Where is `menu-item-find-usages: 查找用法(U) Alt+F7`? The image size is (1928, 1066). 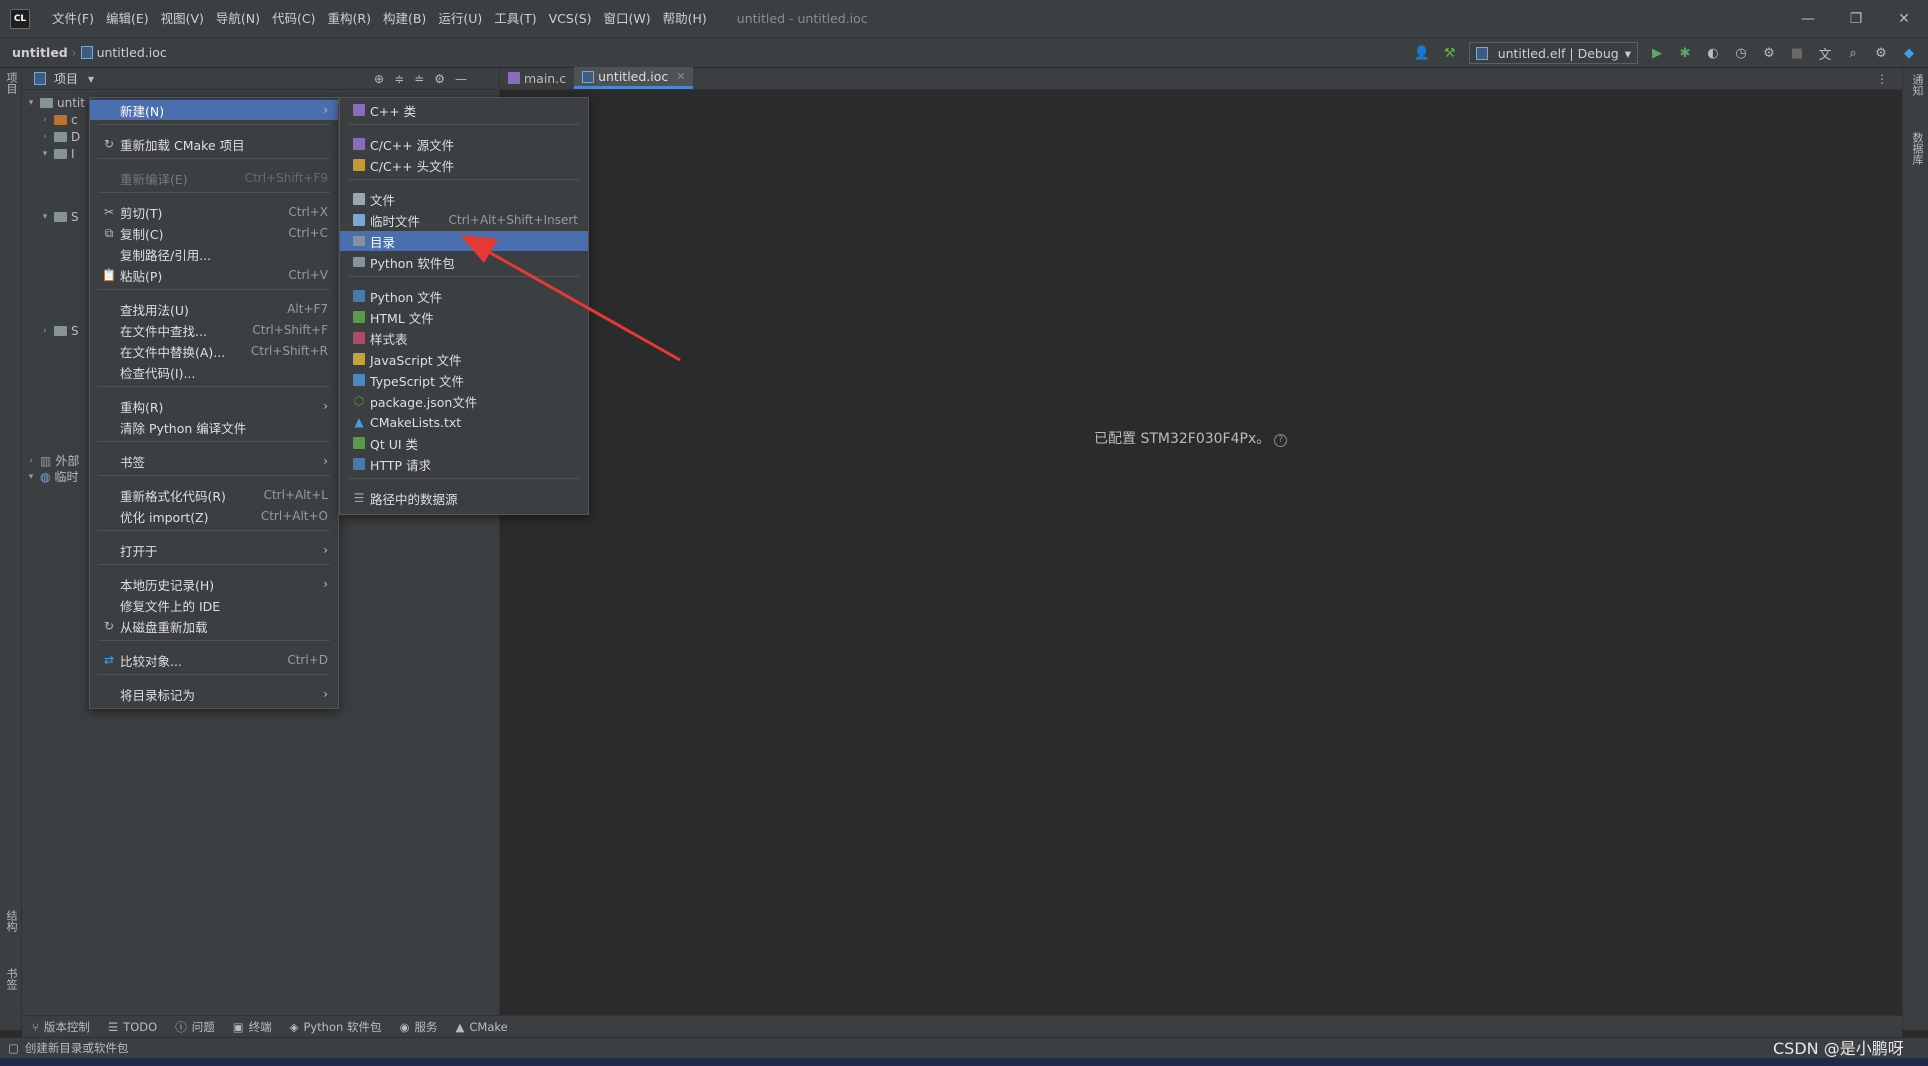
menu-item-find-usages: 查找用法(U) Alt+F7 is located at coordinates (214, 309).